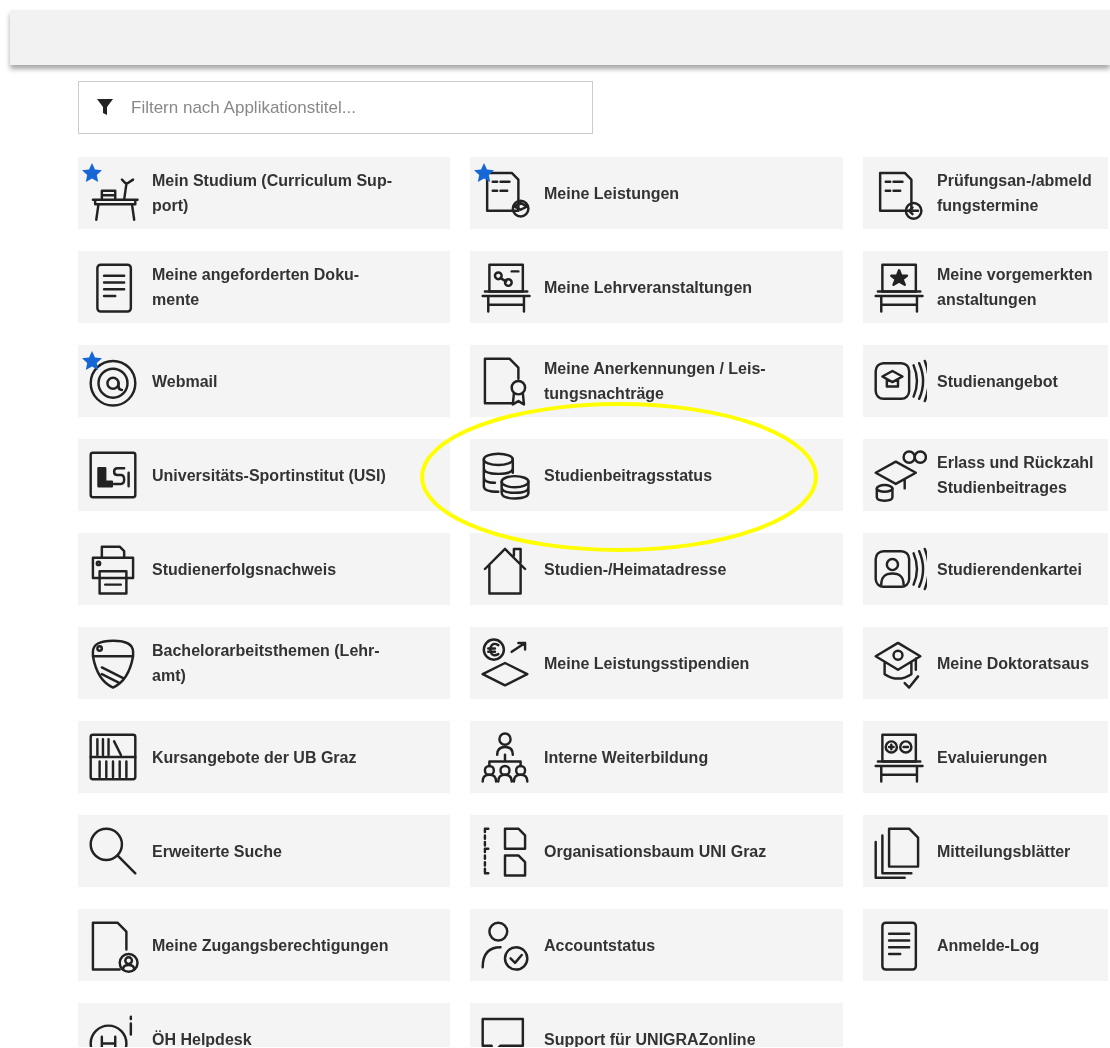 The height and width of the screenshot is (1048, 1110). I want to click on app-tile: Support für UNIGRAZonline, so click(656, 1025).